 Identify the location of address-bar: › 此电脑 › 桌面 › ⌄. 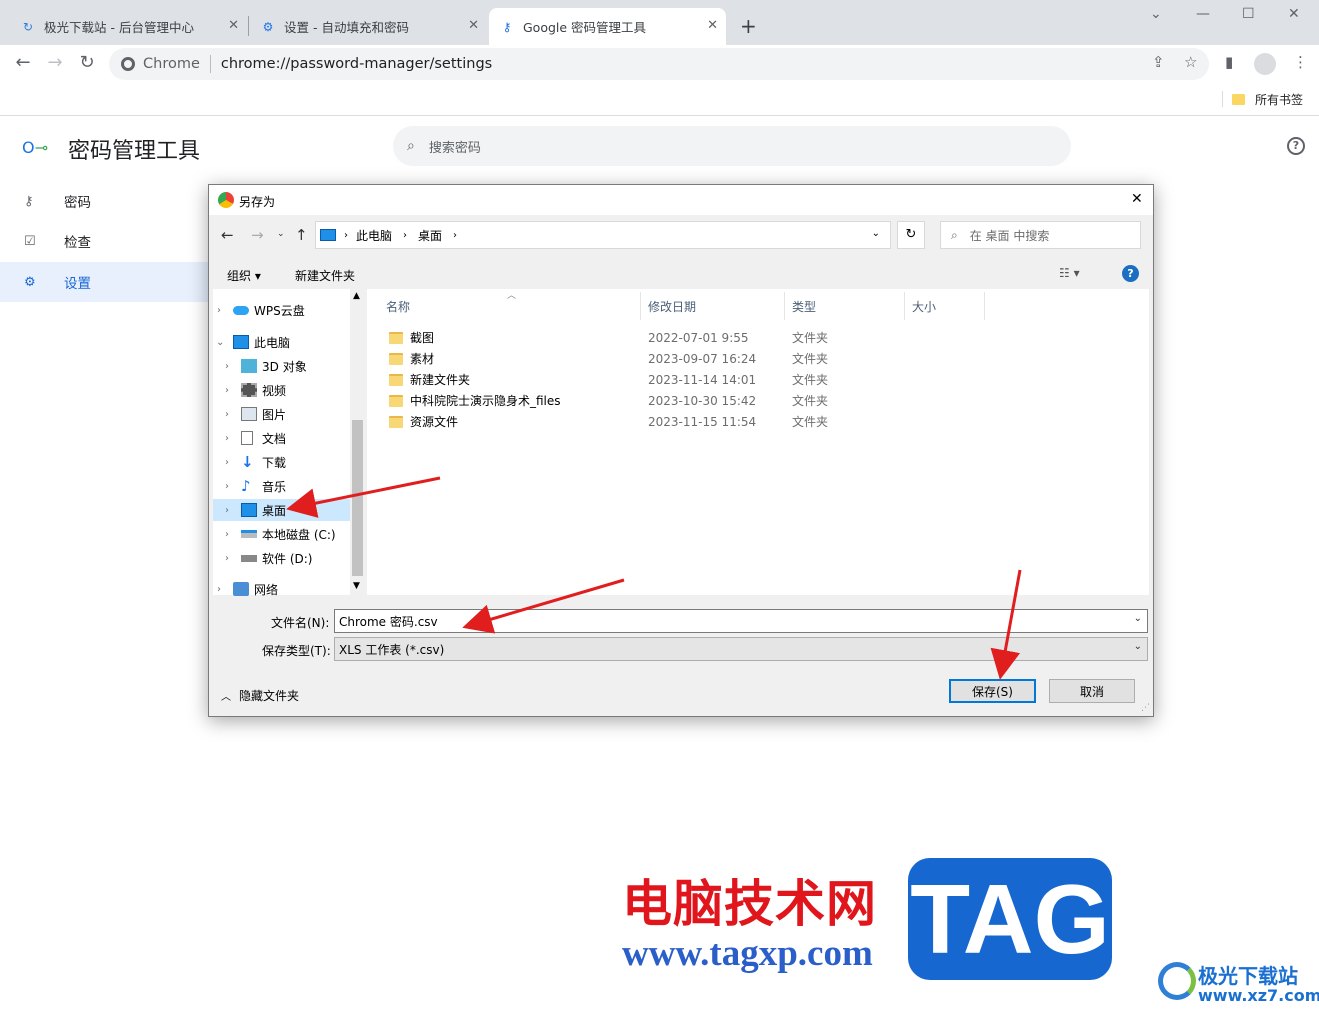
(603, 235).